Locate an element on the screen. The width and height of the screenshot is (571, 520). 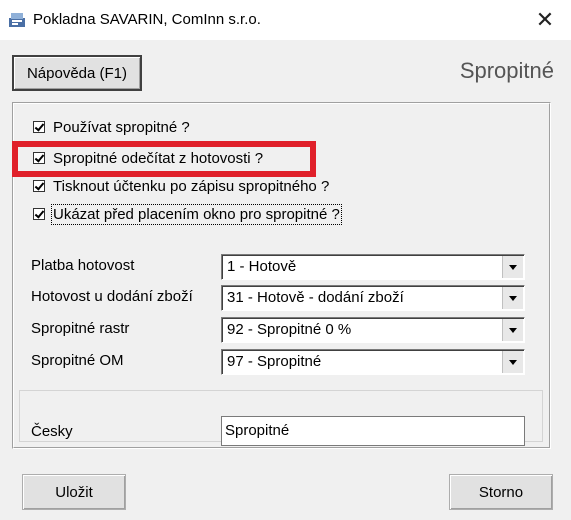
tip-name-input: Spropitné is located at coordinates (373, 431).